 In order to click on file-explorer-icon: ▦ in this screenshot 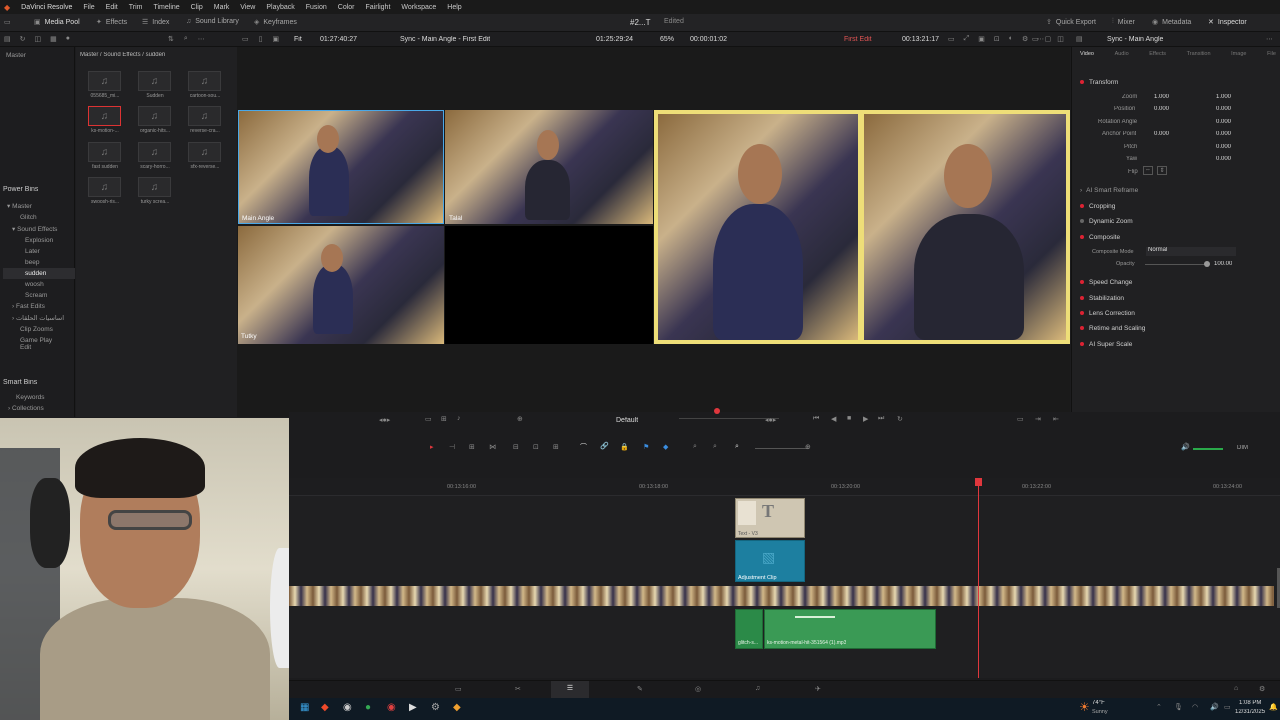, I will do `click(304, 707)`.